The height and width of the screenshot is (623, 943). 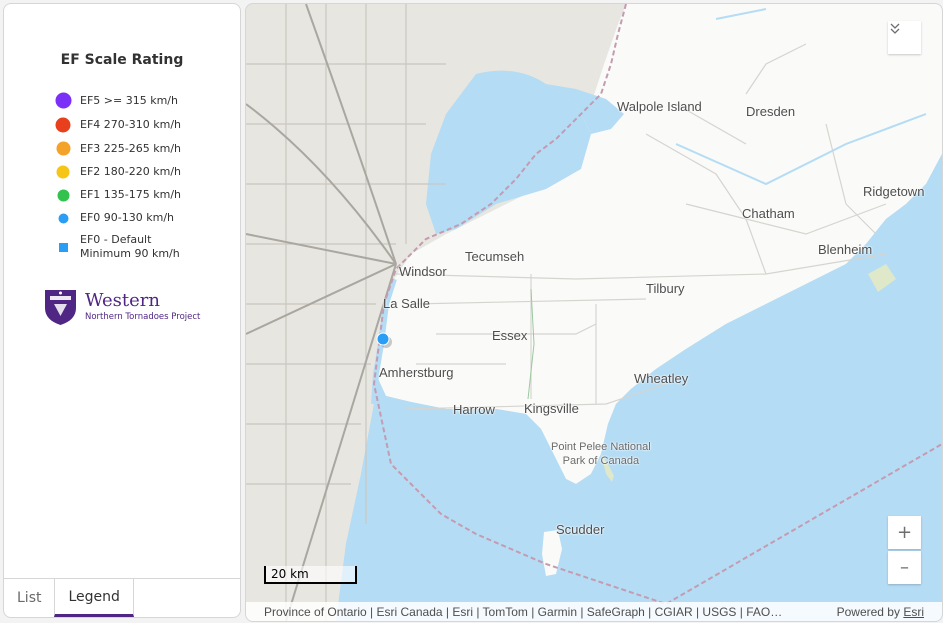 What do you see at coordinates (880, 611) in the screenshot?
I see `powered-by: Powered by Esri` at bounding box center [880, 611].